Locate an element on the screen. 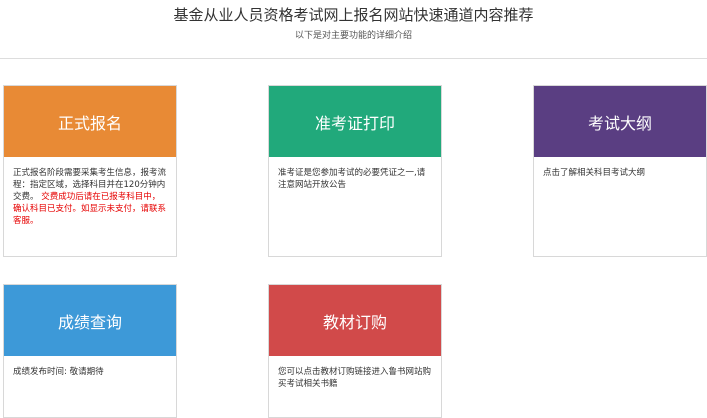  syllabus-card-title: 考试大纲 is located at coordinates (619, 123).